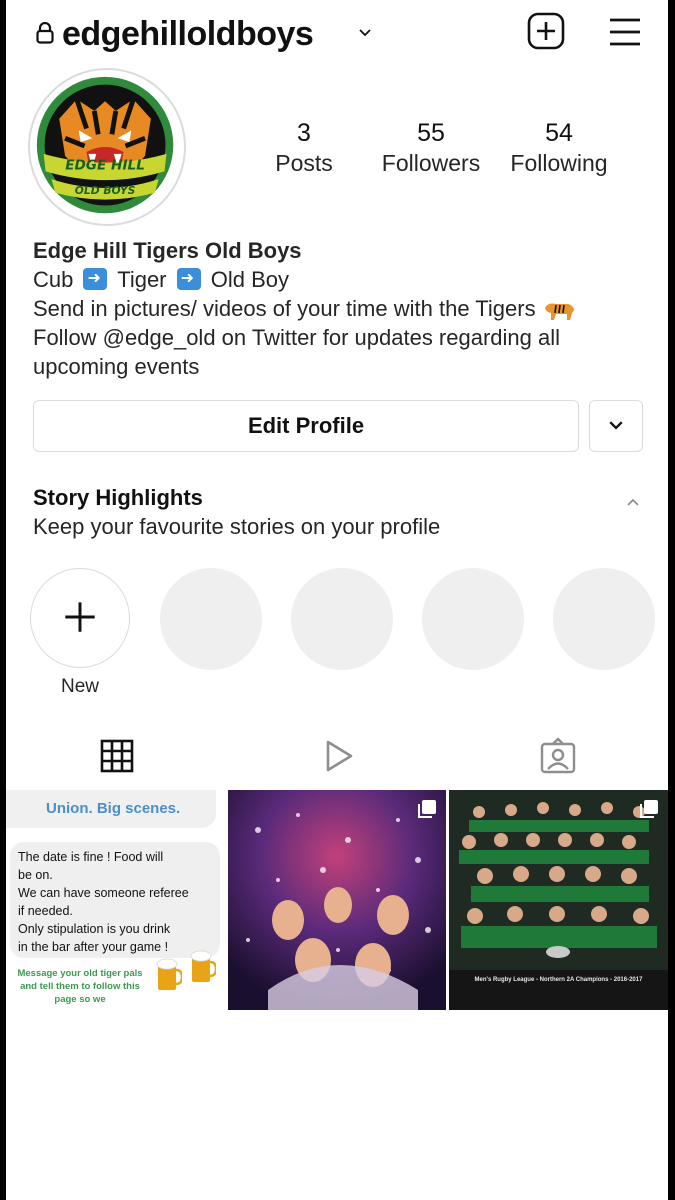  I want to click on grid-icon, so click(117, 756).